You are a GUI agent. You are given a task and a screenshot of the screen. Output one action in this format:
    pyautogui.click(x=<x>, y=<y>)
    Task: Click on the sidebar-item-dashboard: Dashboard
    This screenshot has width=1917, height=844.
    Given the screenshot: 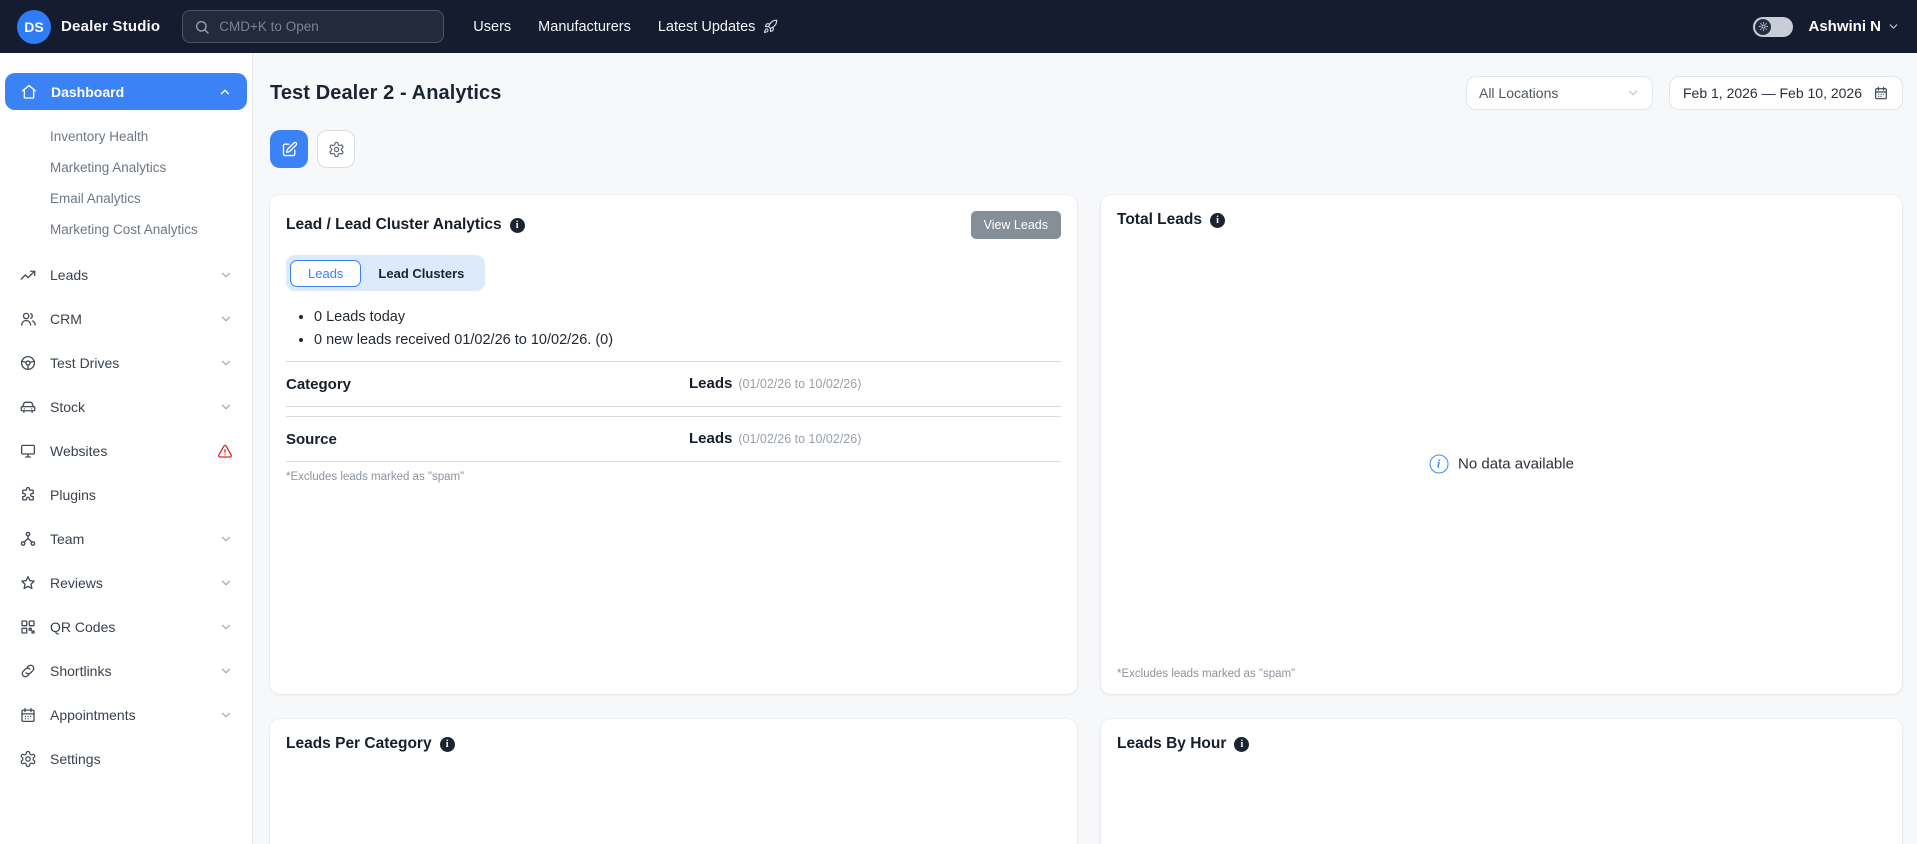 What is the action you would take?
    pyautogui.click(x=126, y=91)
    